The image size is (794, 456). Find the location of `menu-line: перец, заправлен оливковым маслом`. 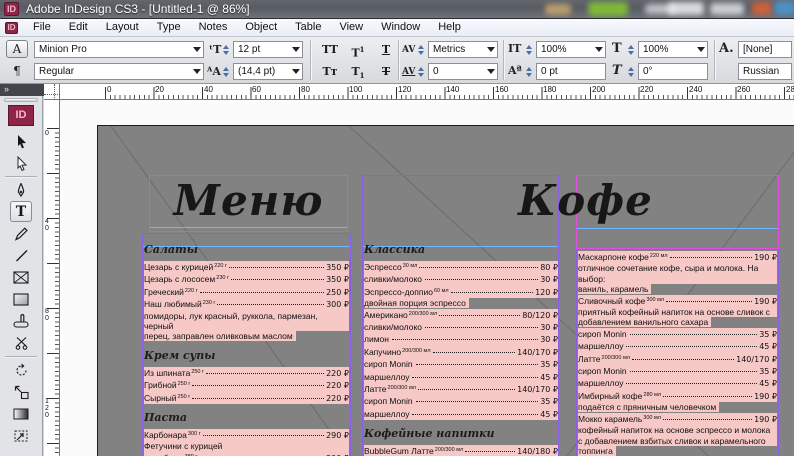

menu-line: перец, заправлен оливковым маслом is located at coordinates (246, 336).